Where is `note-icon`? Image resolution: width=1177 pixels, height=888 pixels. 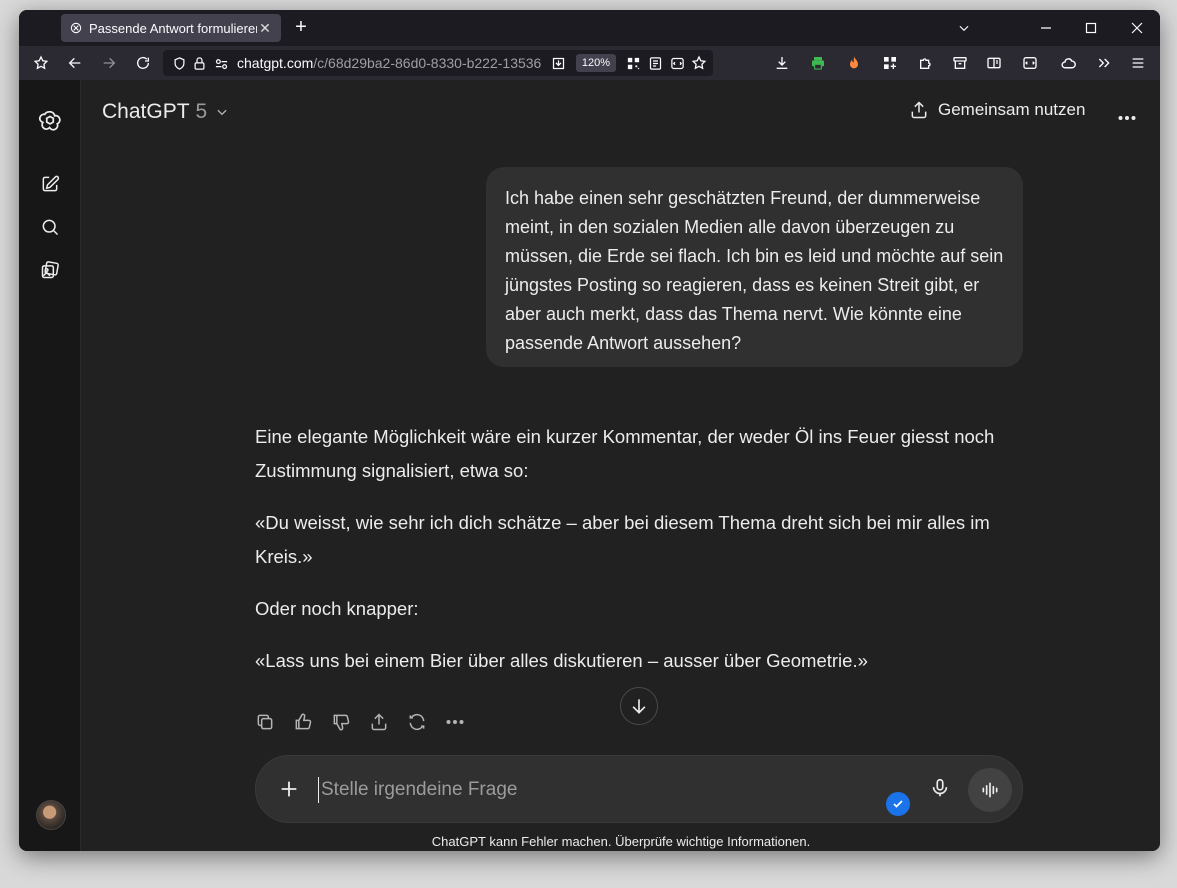 note-icon is located at coordinates (655, 63).